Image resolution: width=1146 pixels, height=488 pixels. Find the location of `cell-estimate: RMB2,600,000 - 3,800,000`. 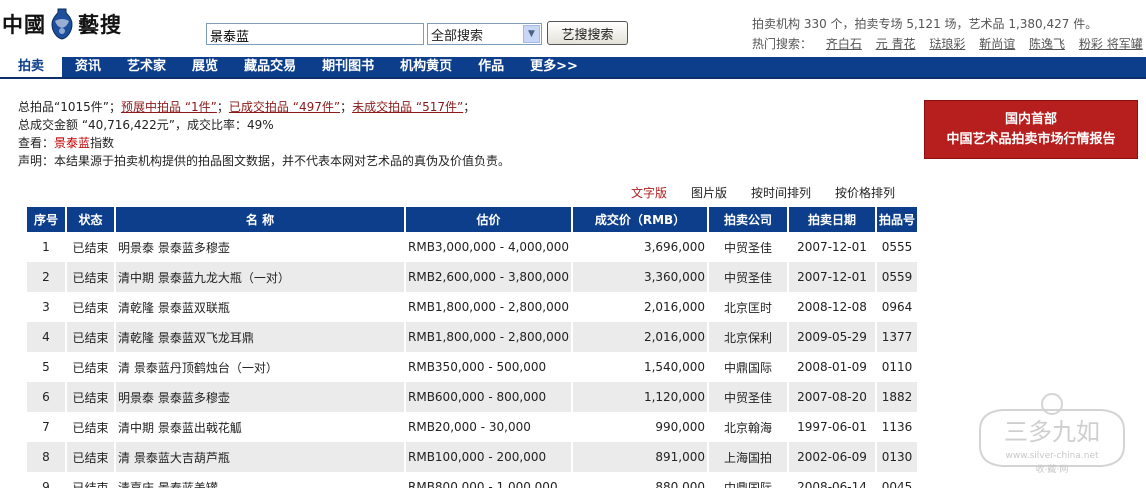

cell-estimate: RMB2,600,000 - 3,800,000 is located at coordinates (489, 277).